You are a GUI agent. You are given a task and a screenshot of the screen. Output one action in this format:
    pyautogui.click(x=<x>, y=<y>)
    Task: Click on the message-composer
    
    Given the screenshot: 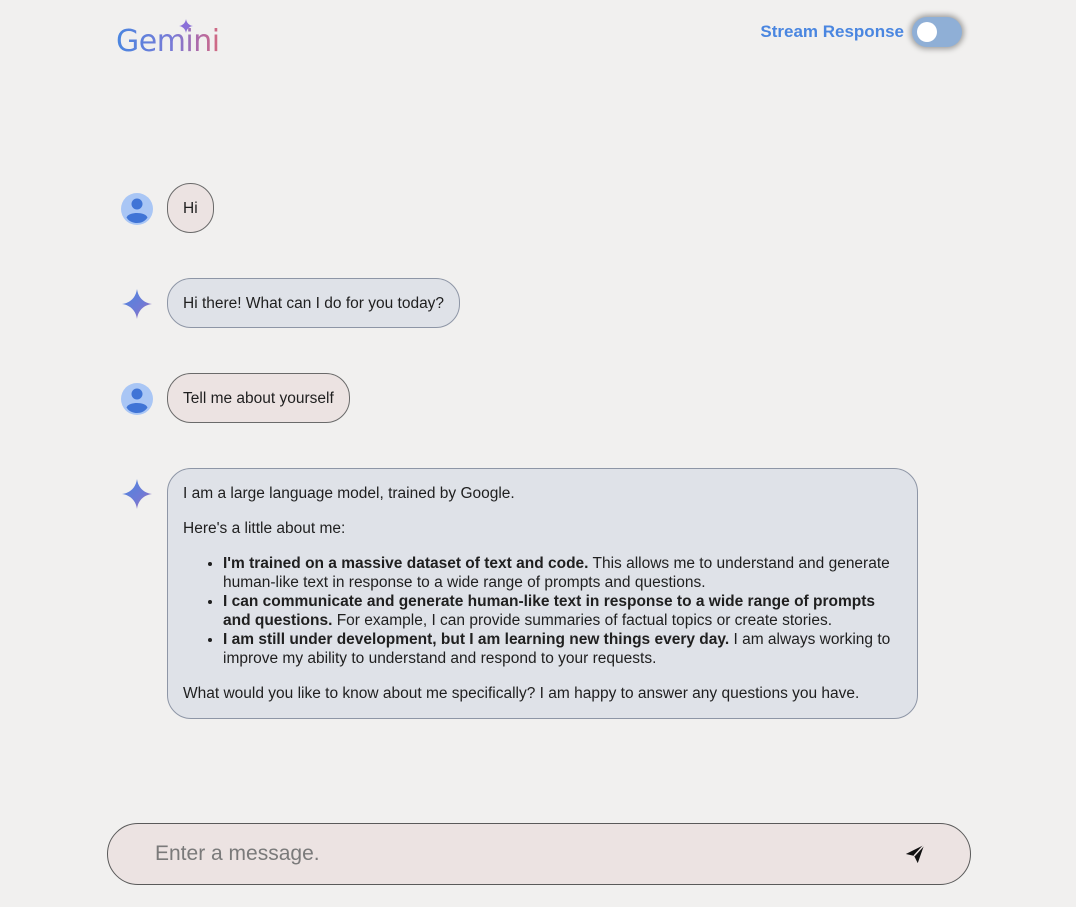 What is the action you would take?
    pyautogui.click(x=539, y=854)
    